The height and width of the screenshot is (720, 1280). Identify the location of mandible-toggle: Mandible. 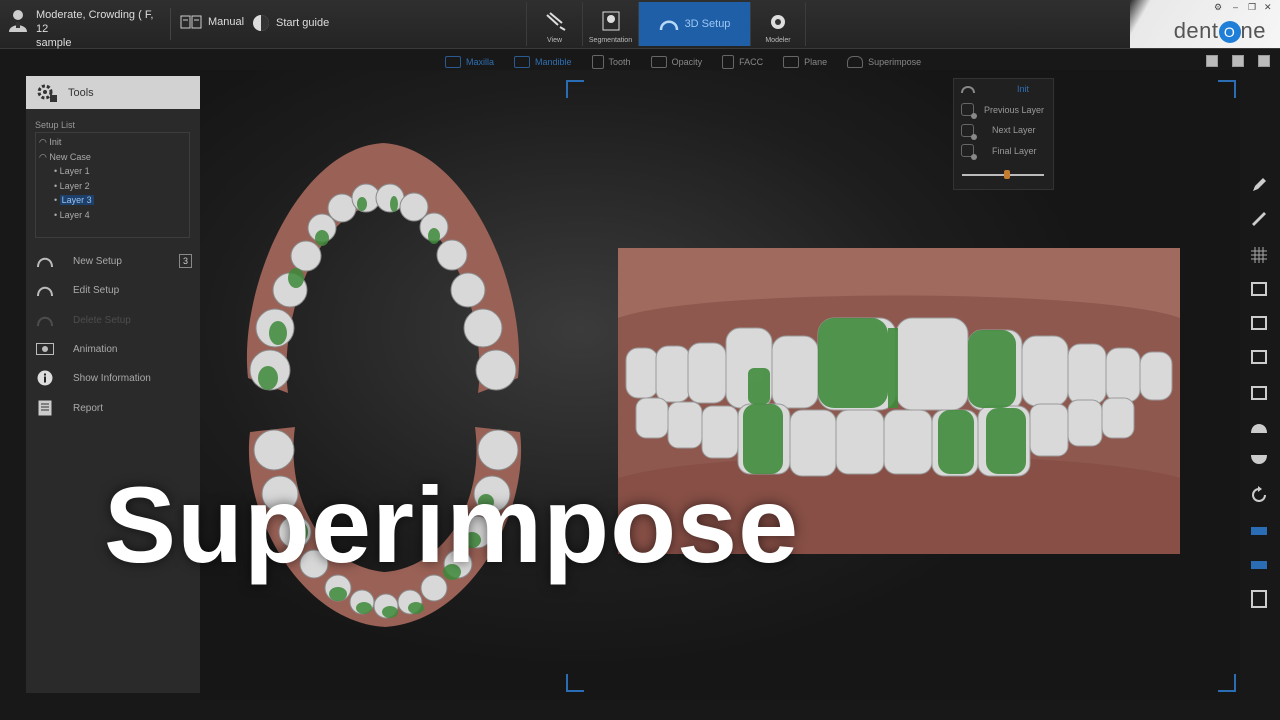
(543, 62).